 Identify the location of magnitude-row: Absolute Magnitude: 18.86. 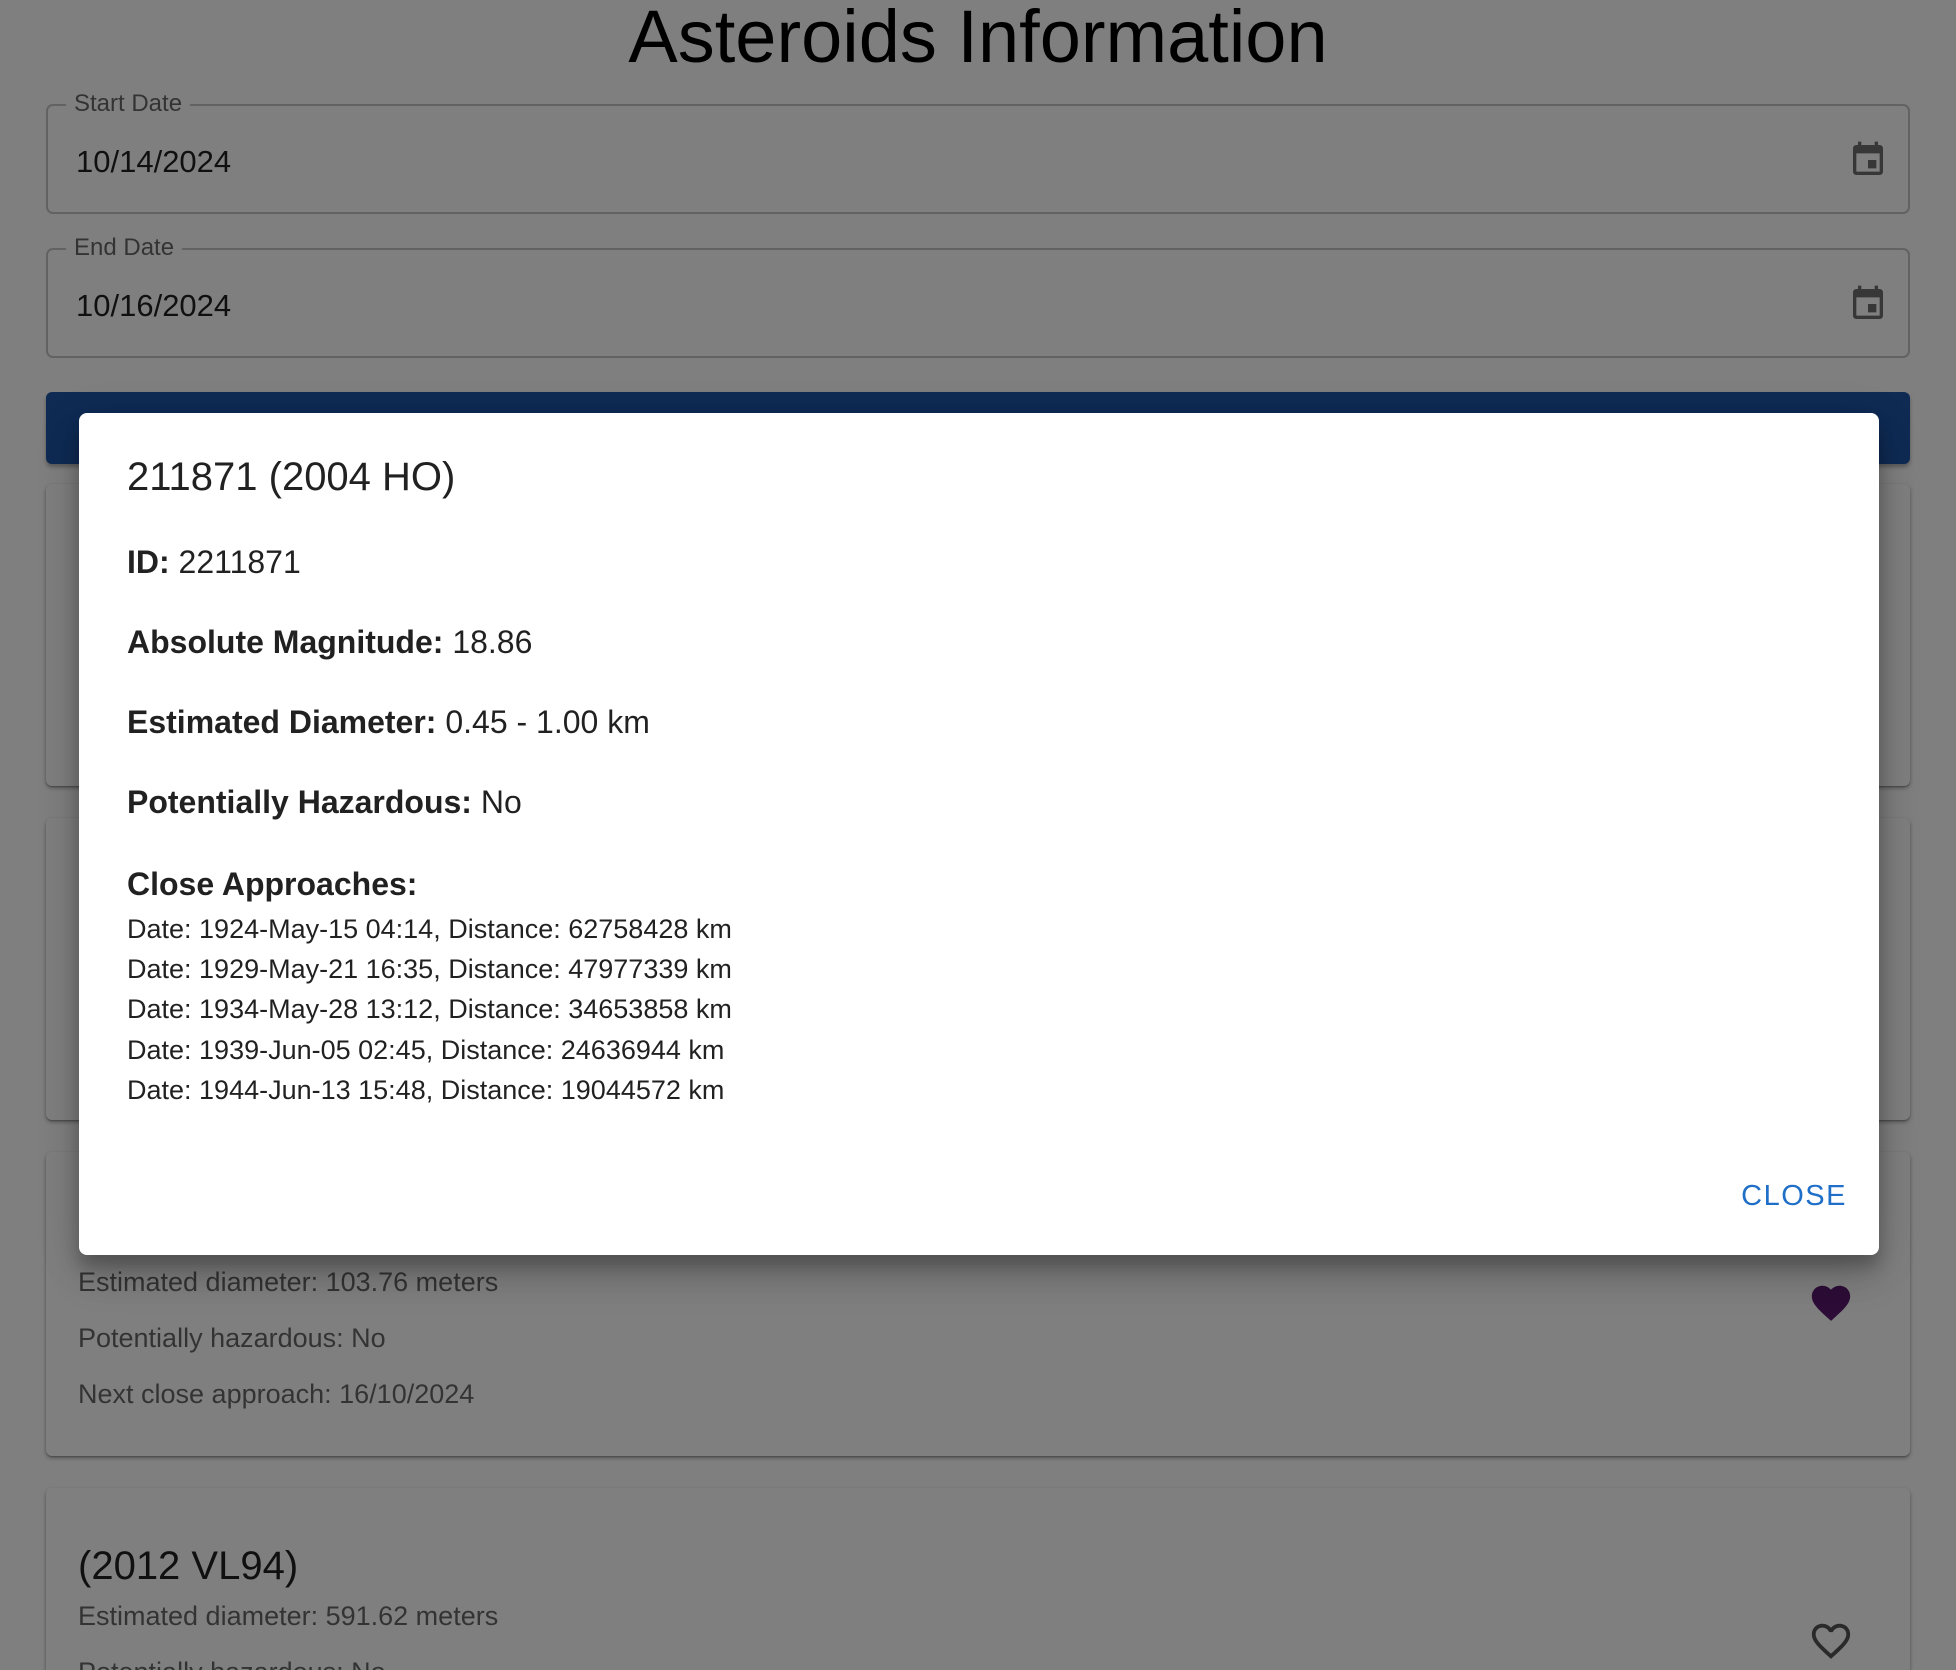
(329, 642).